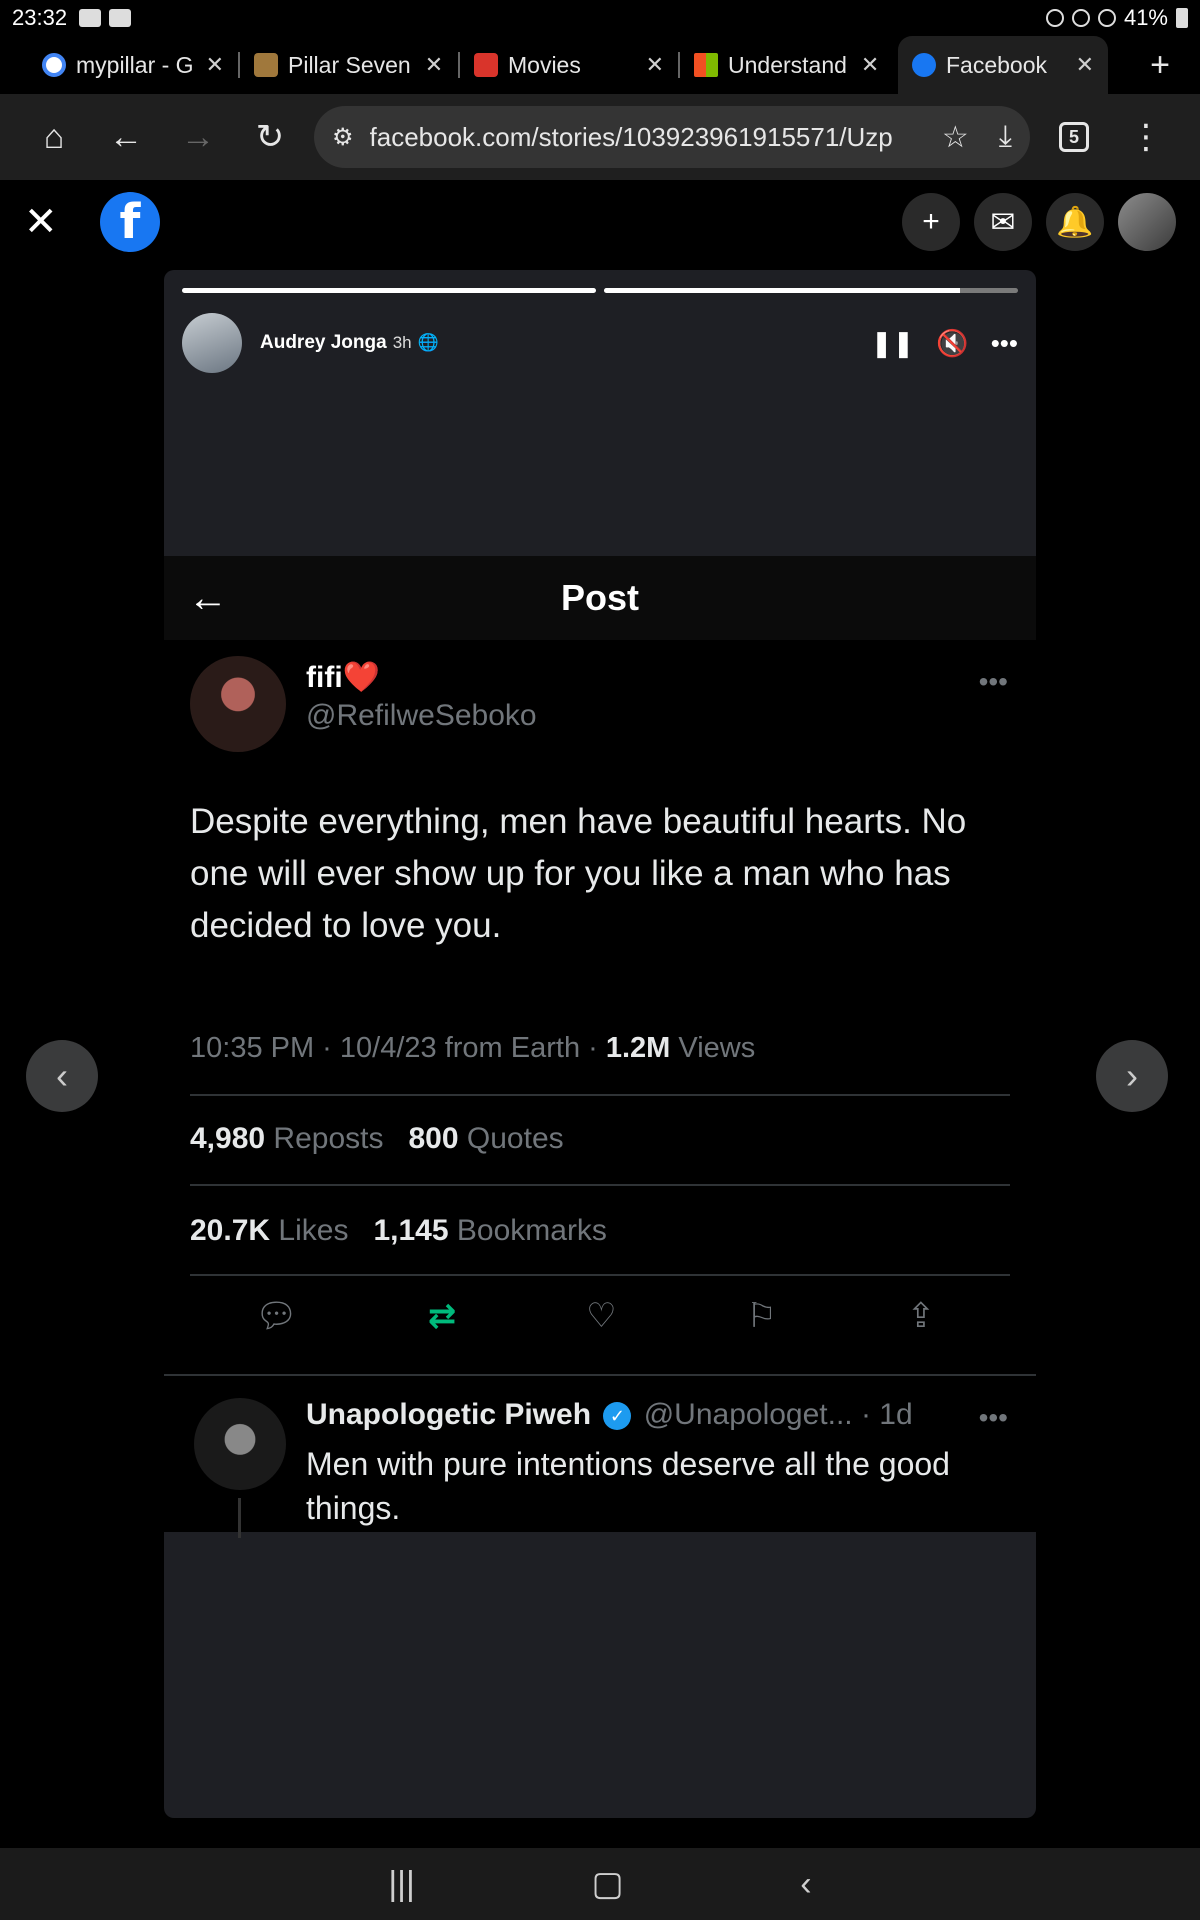 The image size is (1200, 1920). What do you see at coordinates (1146, 137) in the screenshot?
I see `more-vert-icon: ⋮` at bounding box center [1146, 137].